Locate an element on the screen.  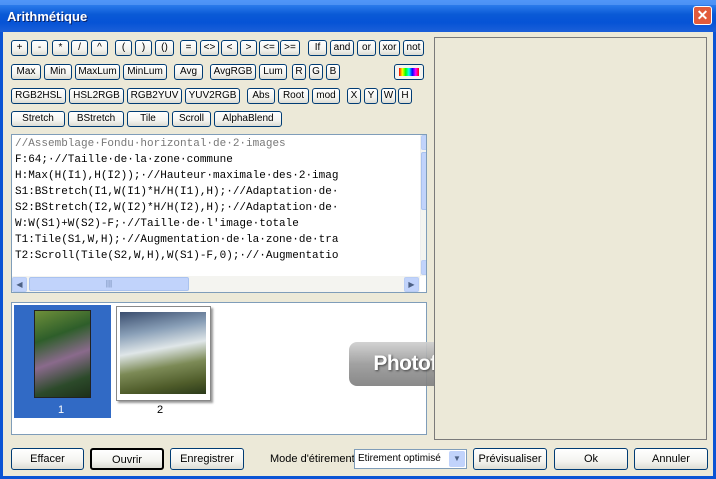
open-paren-button: ( is located at coordinates (123, 48).